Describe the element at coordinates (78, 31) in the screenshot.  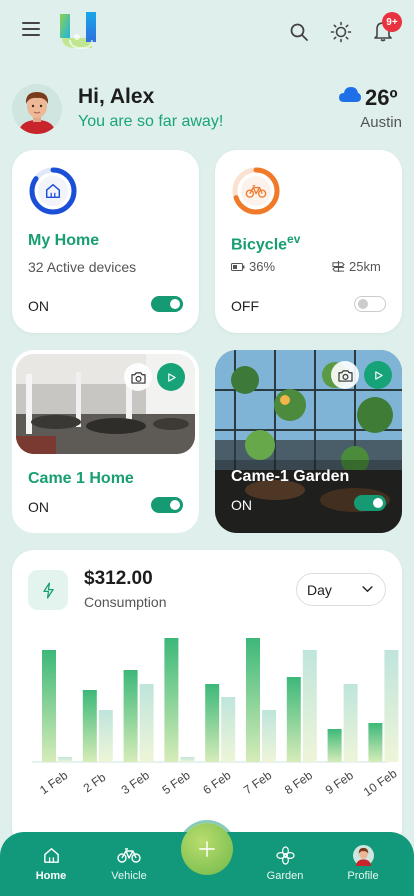
I see `app-logo` at that location.